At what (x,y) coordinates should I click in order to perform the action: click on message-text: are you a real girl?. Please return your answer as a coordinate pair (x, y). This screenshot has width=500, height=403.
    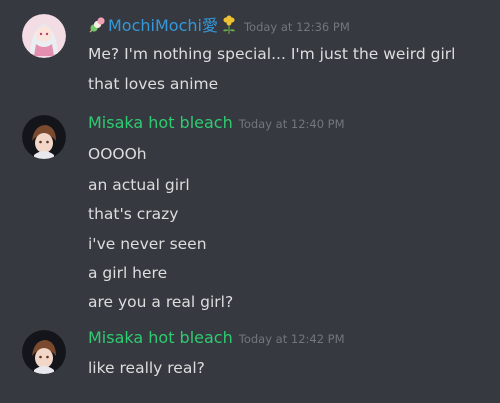
    Looking at the image, I should click on (161, 302).